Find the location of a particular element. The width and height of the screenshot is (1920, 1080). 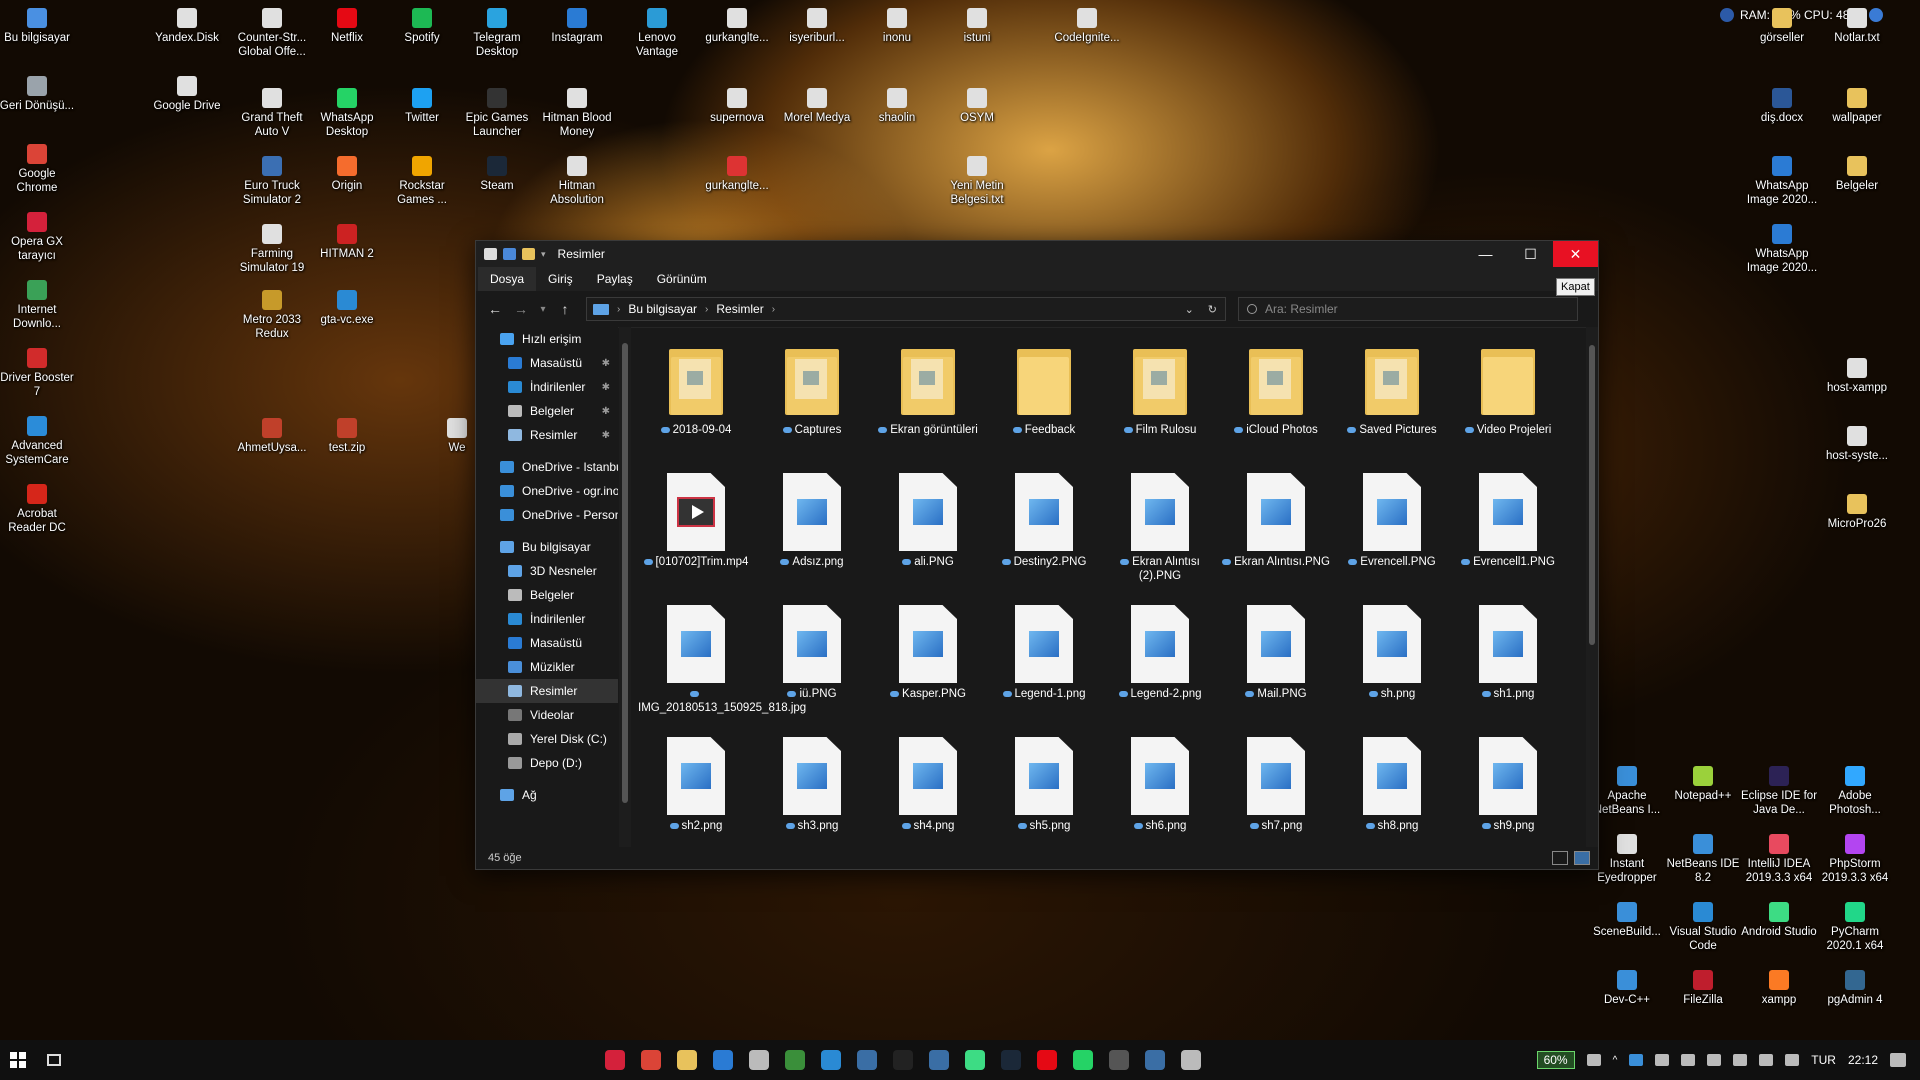

file-item: Legend-2.png is located at coordinates (1160, 671).